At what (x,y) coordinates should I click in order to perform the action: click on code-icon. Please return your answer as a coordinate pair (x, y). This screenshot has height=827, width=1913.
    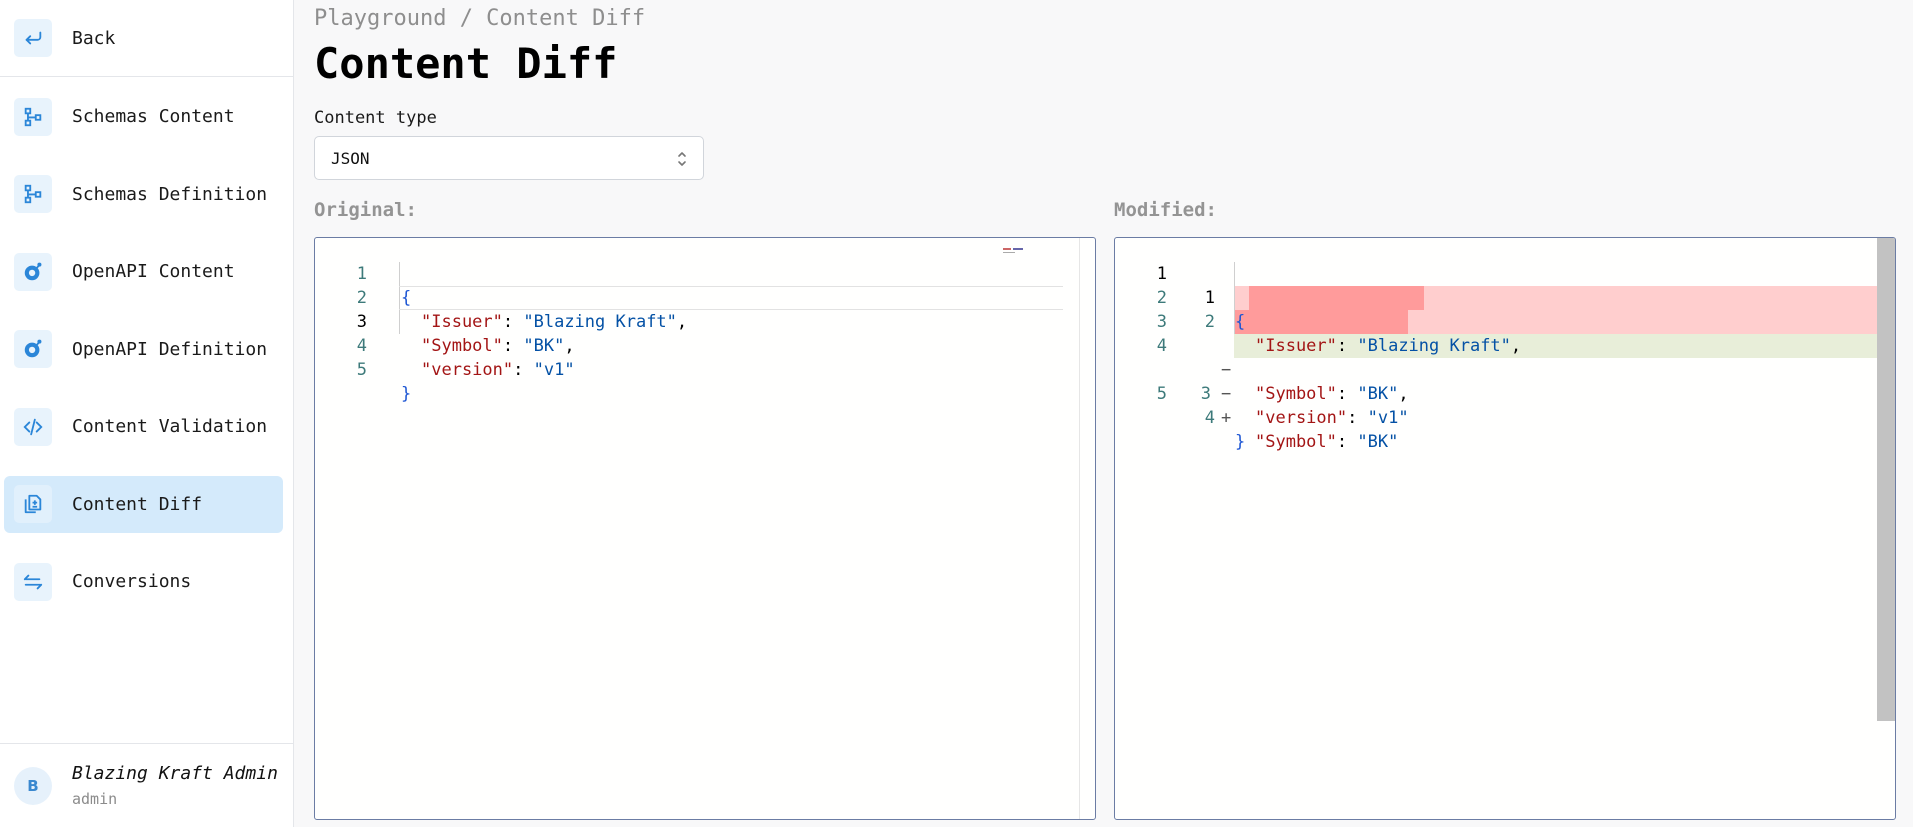
    Looking at the image, I should click on (33, 426).